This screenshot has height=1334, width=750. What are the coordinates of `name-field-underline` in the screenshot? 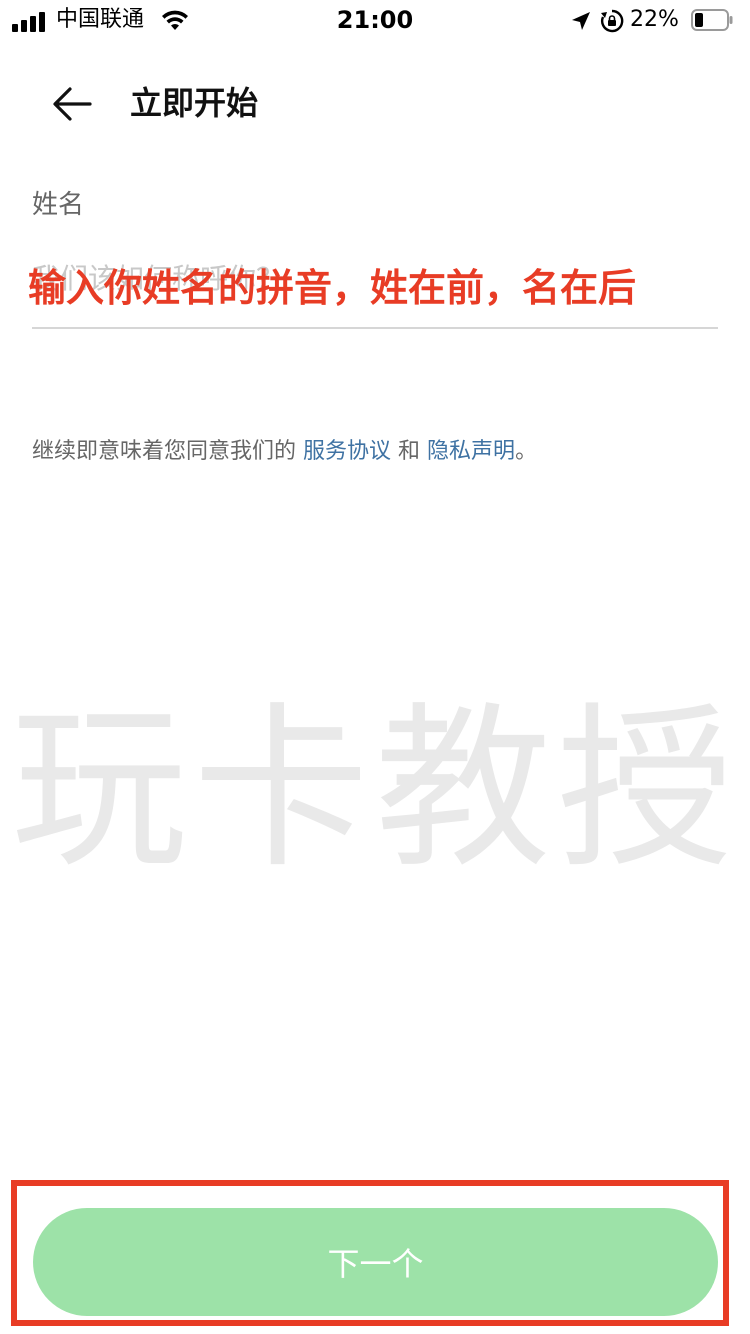 It's located at (375, 328).